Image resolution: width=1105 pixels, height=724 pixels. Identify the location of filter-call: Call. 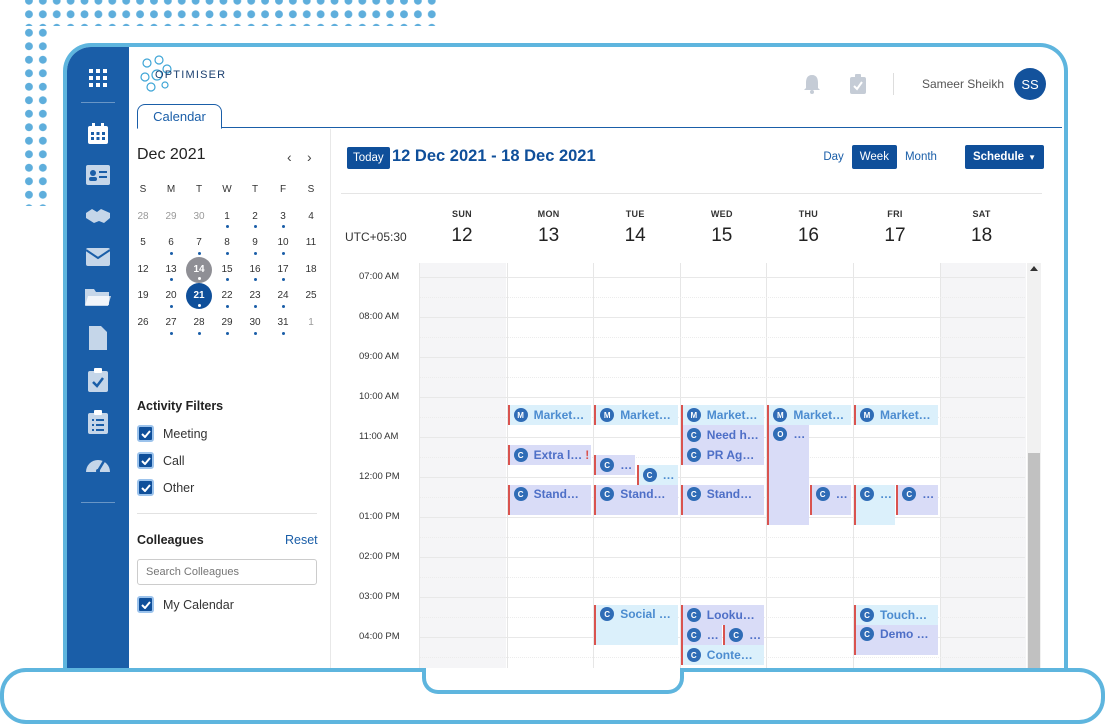
(161, 460).